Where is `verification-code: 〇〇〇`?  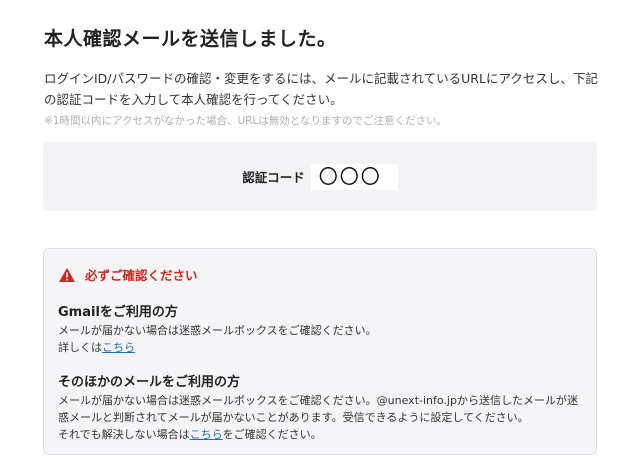
verification-code: 〇〇〇 is located at coordinates (354, 176).